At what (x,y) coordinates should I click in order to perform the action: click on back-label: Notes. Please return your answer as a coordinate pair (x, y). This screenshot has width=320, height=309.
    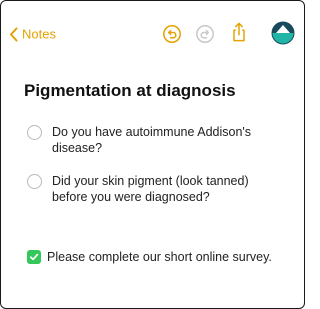
    Looking at the image, I should click on (39, 34).